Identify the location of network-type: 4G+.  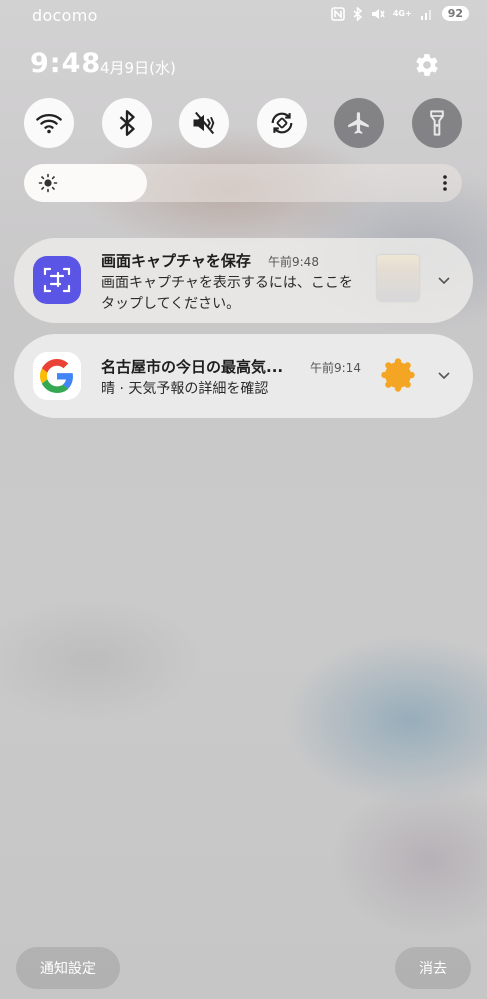
(402, 13).